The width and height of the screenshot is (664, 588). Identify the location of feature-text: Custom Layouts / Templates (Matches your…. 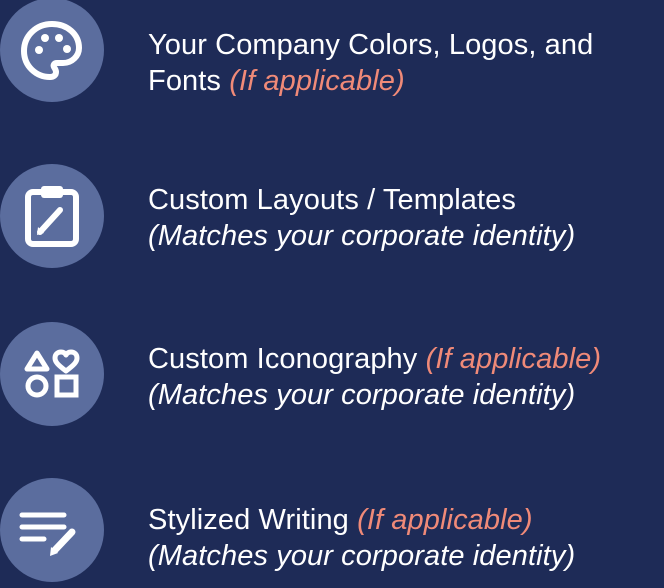
(361, 218).